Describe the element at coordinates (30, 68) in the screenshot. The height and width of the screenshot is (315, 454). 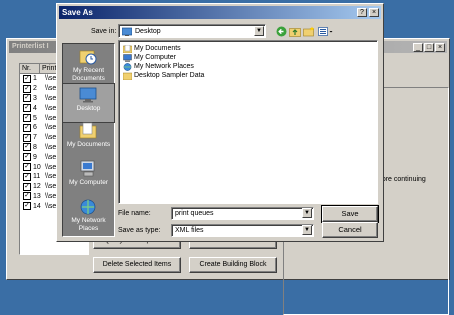
I see `column-header-nr: Nr.` at that location.